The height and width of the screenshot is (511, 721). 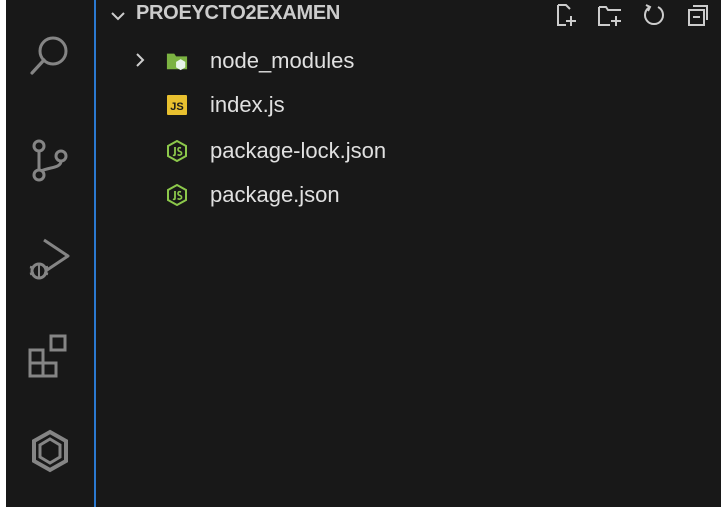 I want to click on new-folder-icon, so click(x=610, y=15).